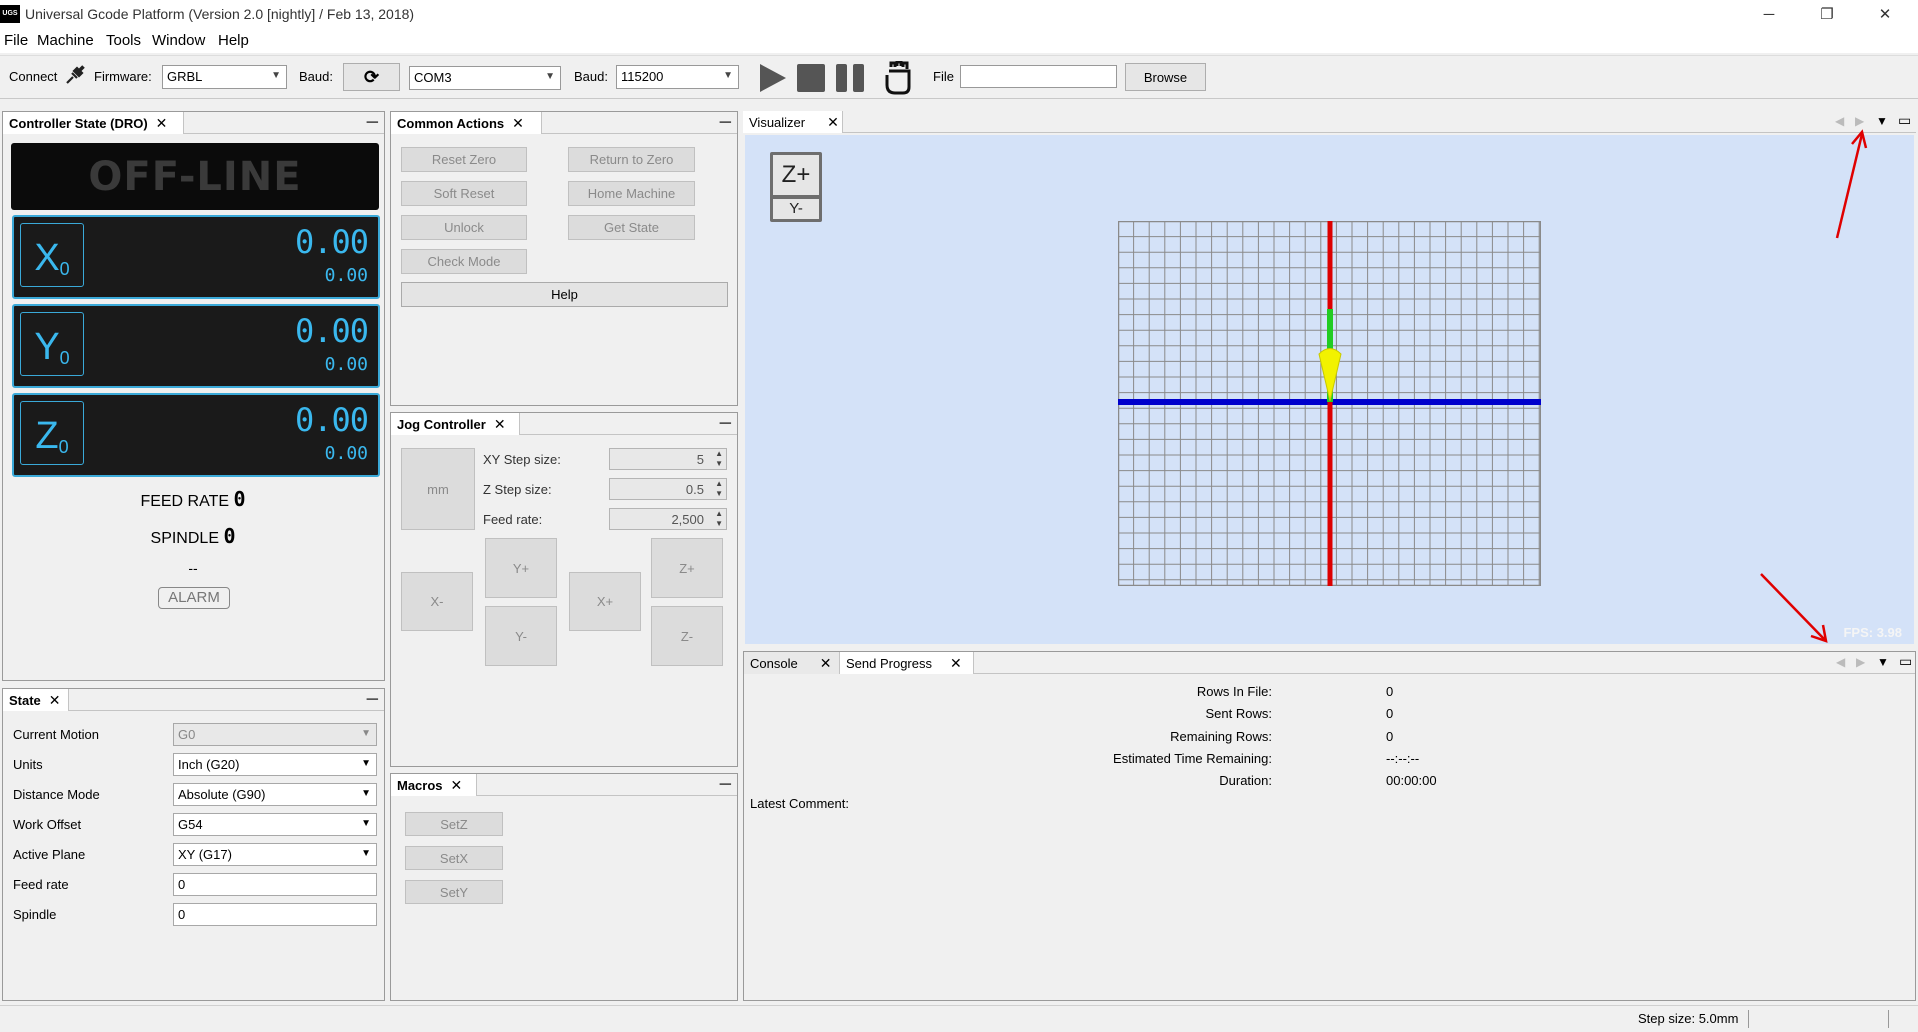 The image size is (1918, 1032). What do you see at coordinates (193, 568) in the screenshot?
I see `pin-state: --` at bounding box center [193, 568].